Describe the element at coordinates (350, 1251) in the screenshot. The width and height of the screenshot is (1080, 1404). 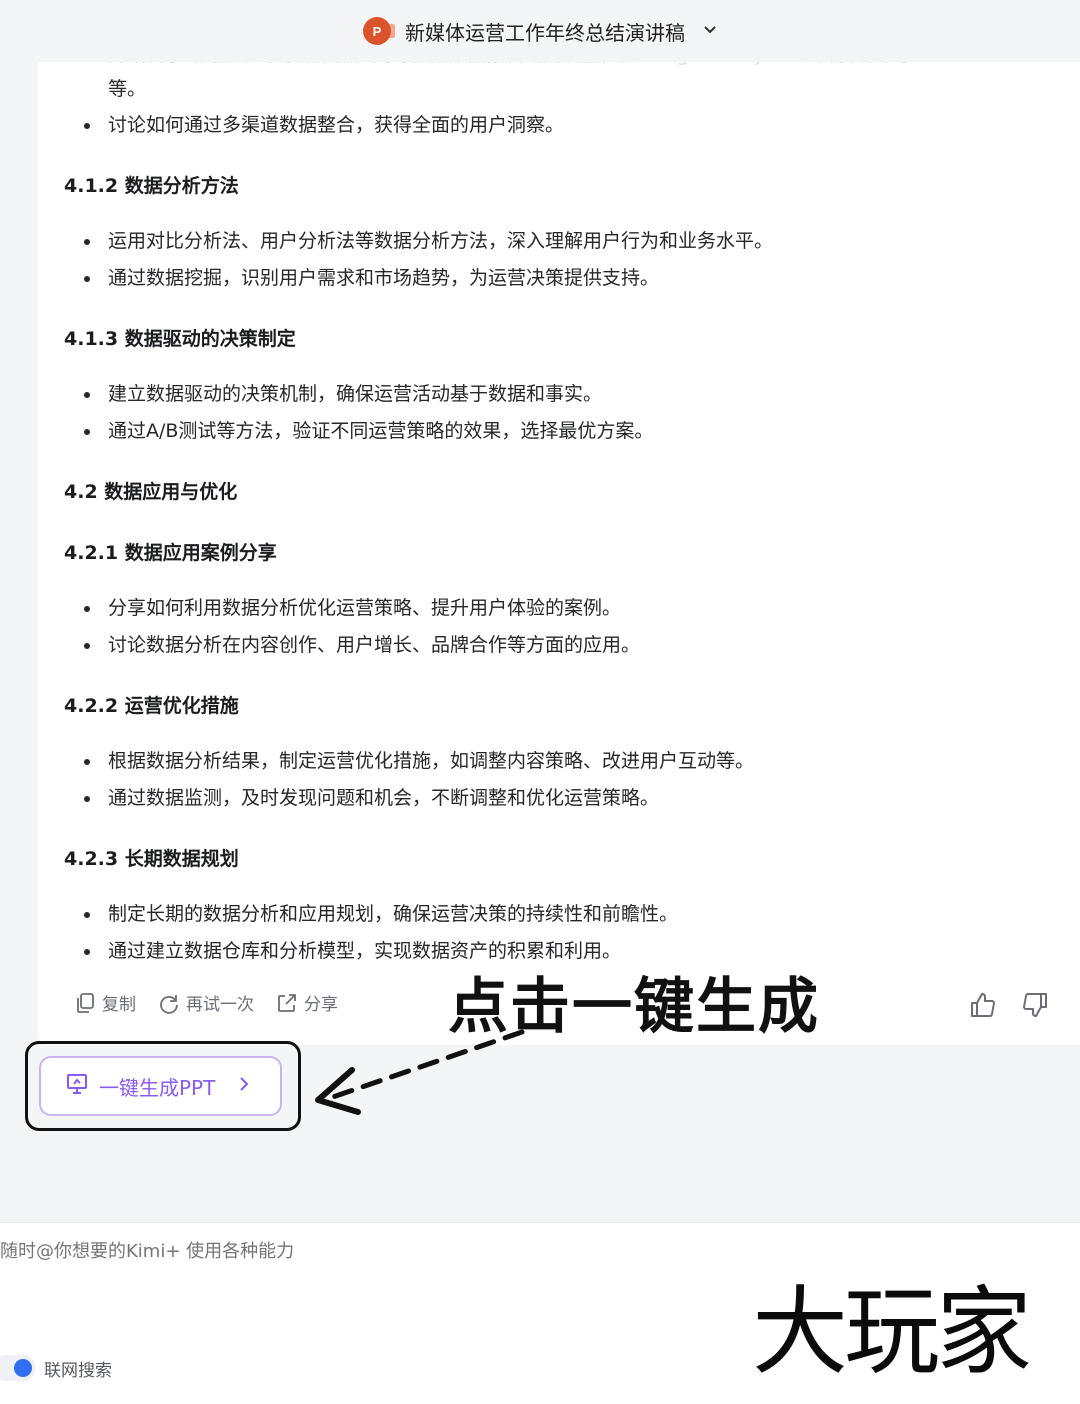
I see `chat-input` at that location.